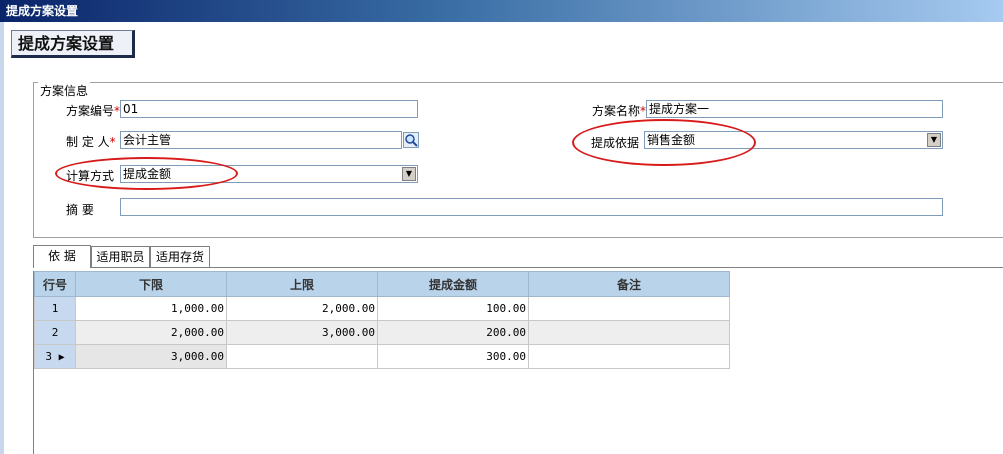  What do you see at coordinates (619, 111) in the screenshot?
I see `scheme-name-label: 方案名称*` at bounding box center [619, 111].